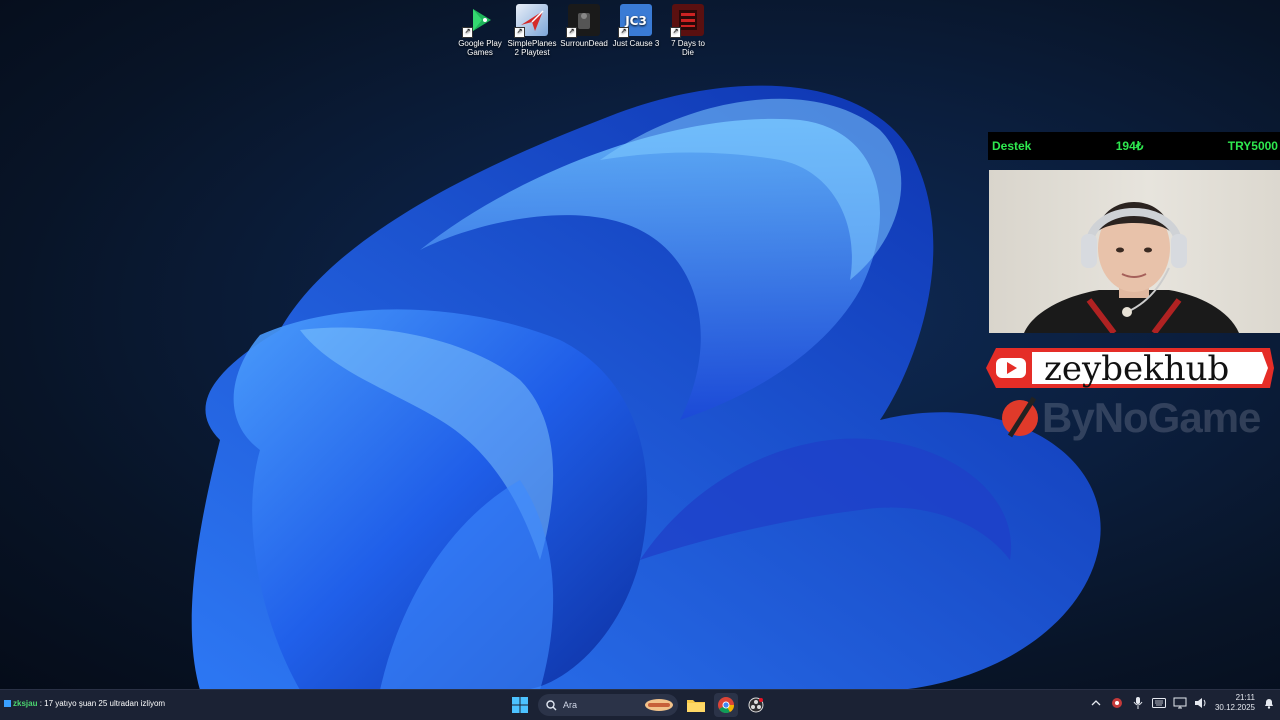 The width and height of the screenshot is (1280, 720). I want to click on chrome-button, so click(726, 705).